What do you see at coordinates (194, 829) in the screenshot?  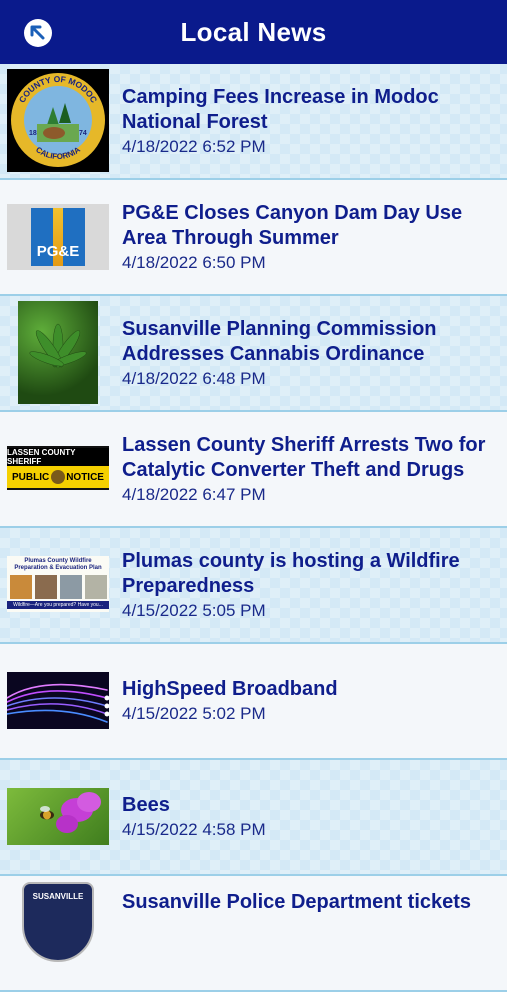 I see `news-date: 4/15/2022 4:58 PM` at bounding box center [194, 829].